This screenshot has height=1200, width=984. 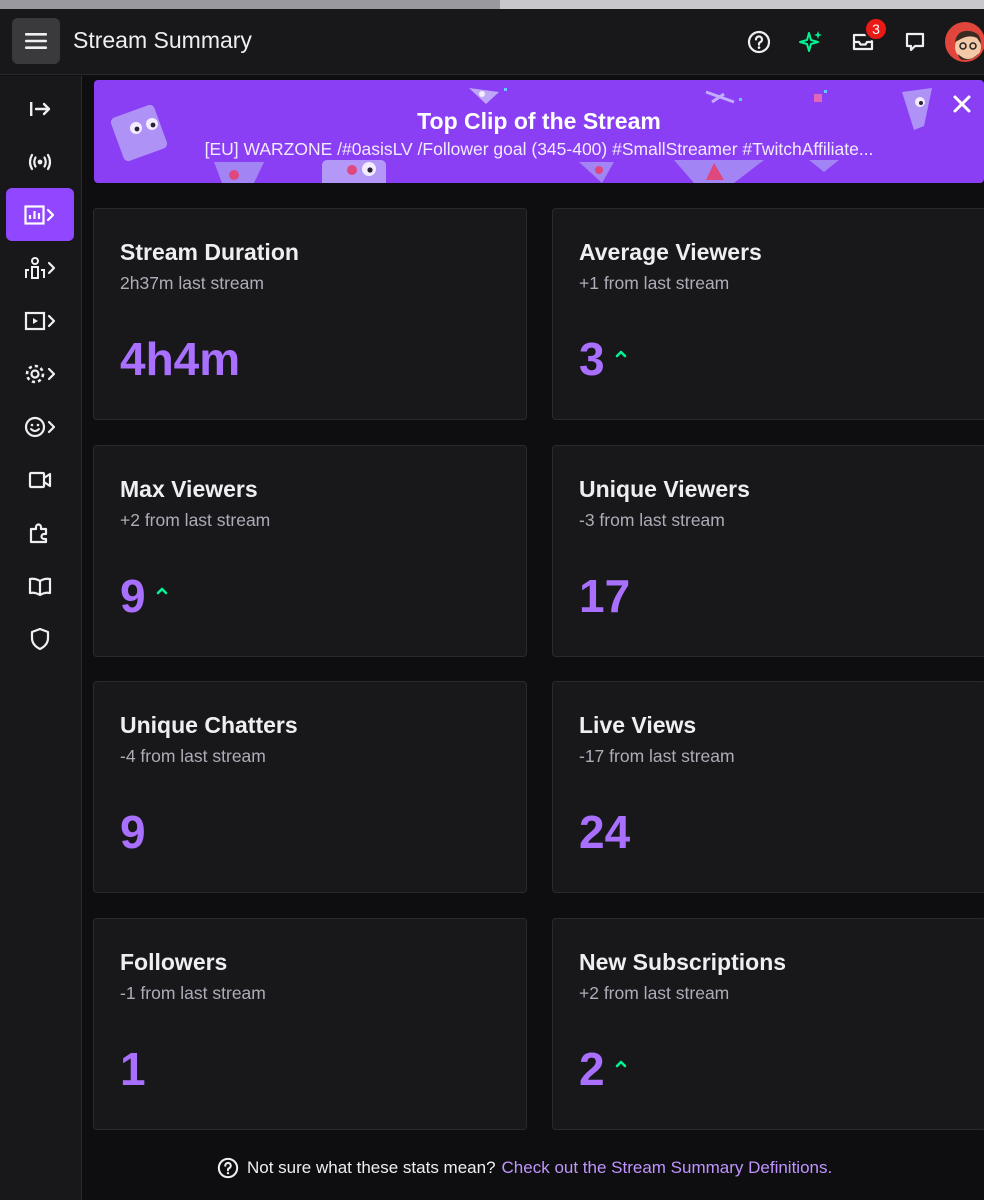 I want to click on sidebar-item-settings, so click(x=40, y=373).